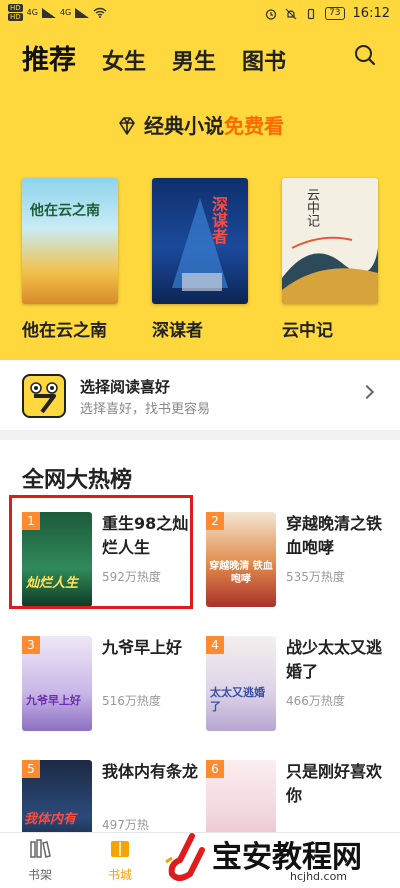 Image resolution: width=400 pixels, height=888 pixels. What do you see at coordinates (53, 700) in the screenshot?
I see `cover-title: 九爷早上好` at bounding box center [53, 700].